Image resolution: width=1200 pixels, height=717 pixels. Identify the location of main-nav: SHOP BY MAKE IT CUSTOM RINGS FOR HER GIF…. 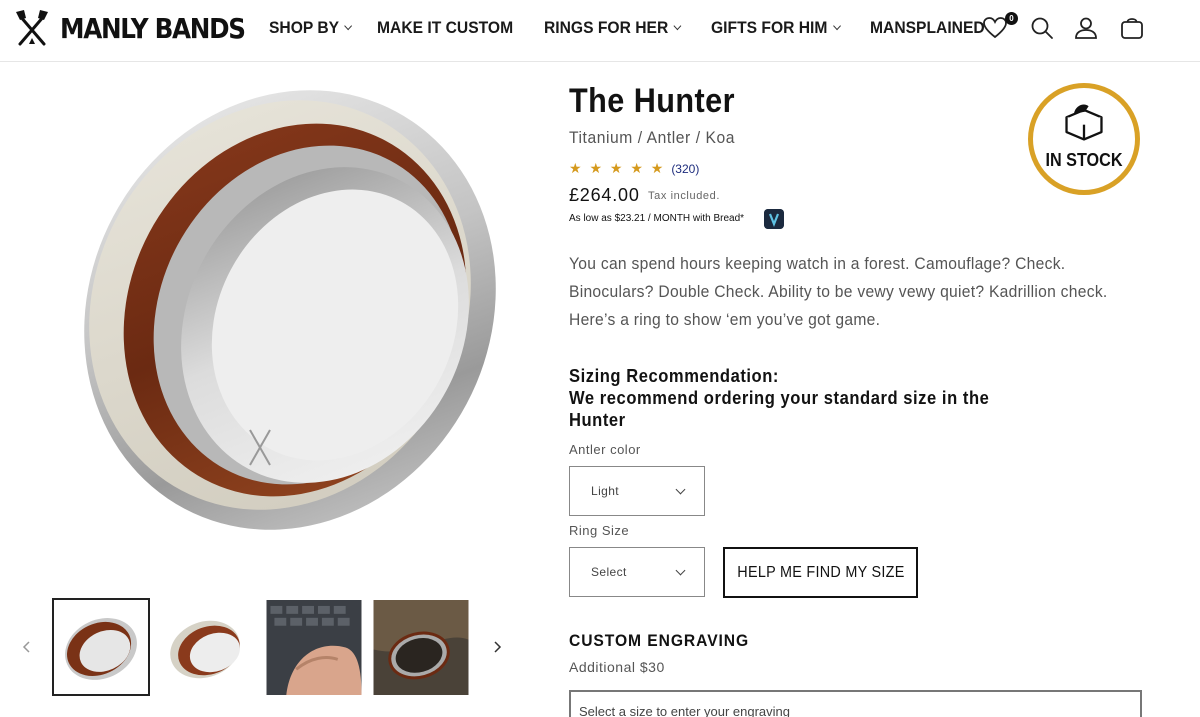
(641, 28).